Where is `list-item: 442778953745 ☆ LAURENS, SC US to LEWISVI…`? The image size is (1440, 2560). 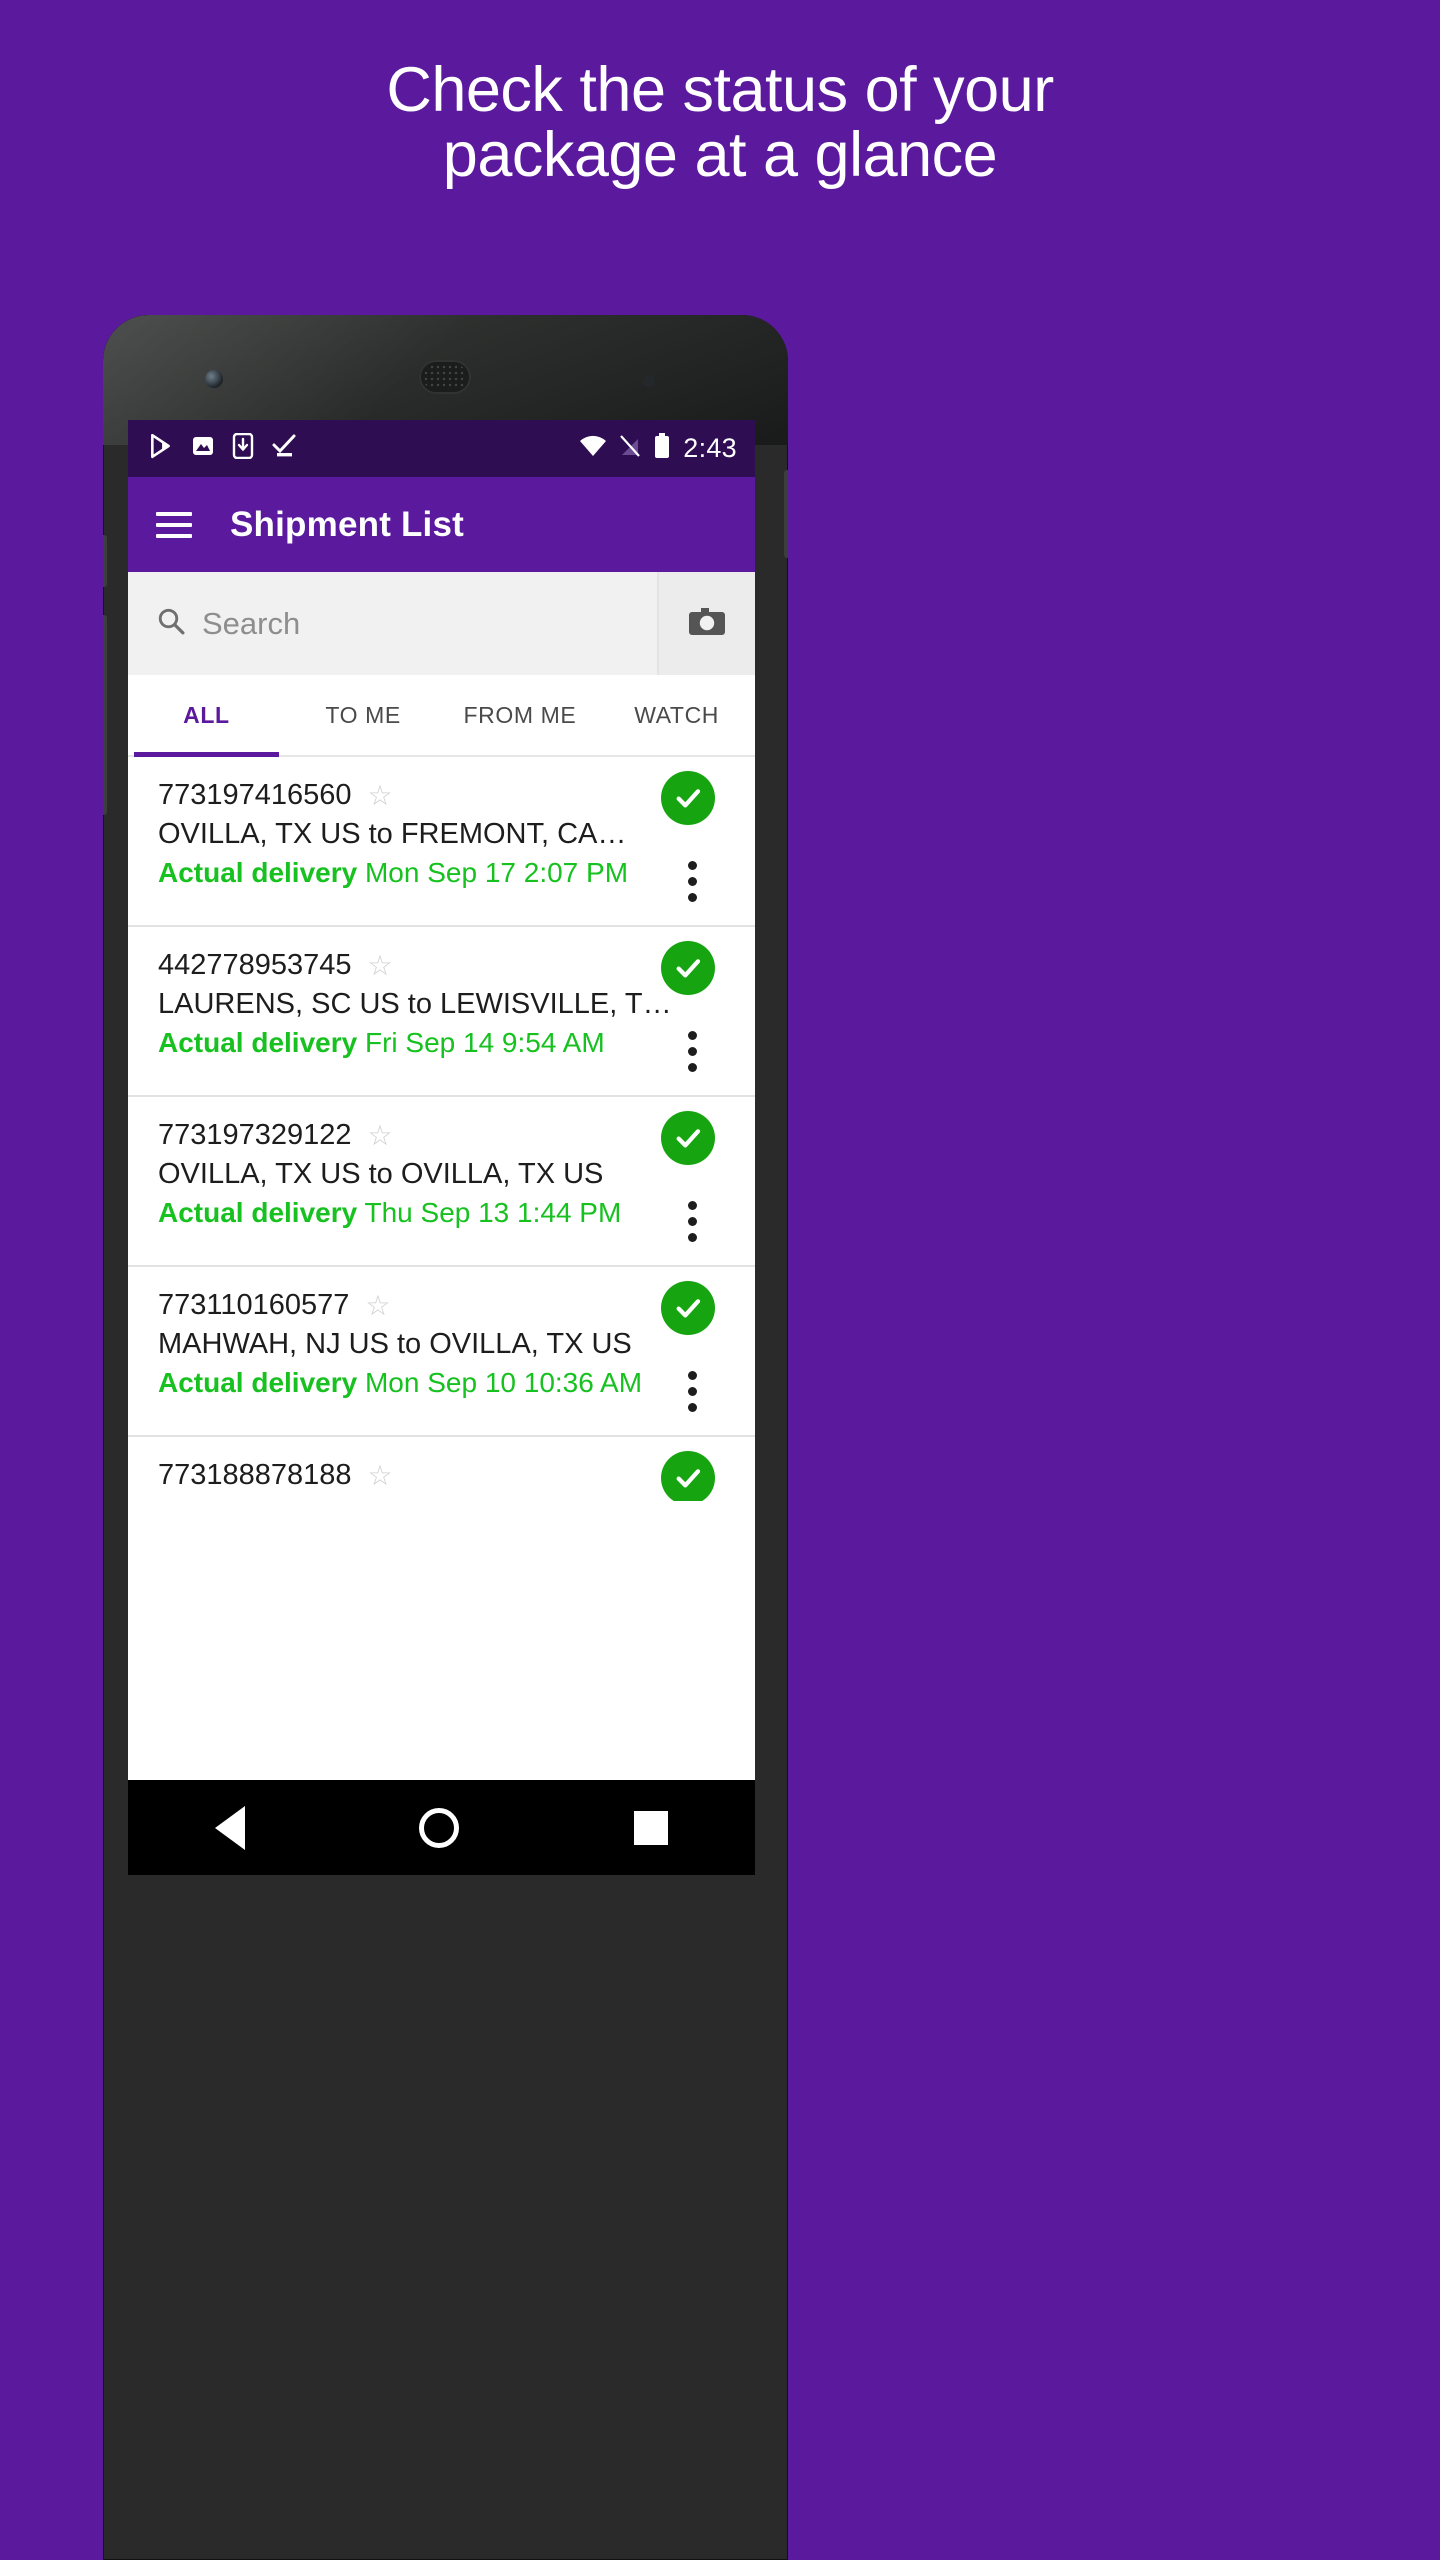
list-item: 442778953745 ☆ LAURENS, SC US to LEWISVI… is located at coordinates (441, 1012).